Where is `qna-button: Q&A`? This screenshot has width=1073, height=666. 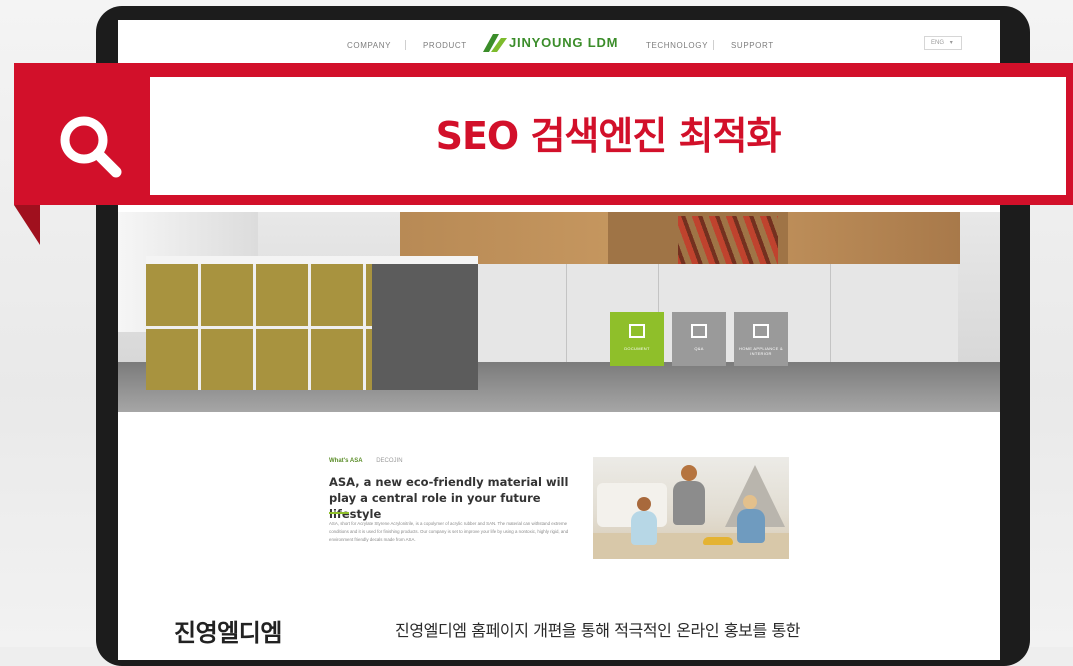 qna-button: Q&A is located at coordinates (699, 339).